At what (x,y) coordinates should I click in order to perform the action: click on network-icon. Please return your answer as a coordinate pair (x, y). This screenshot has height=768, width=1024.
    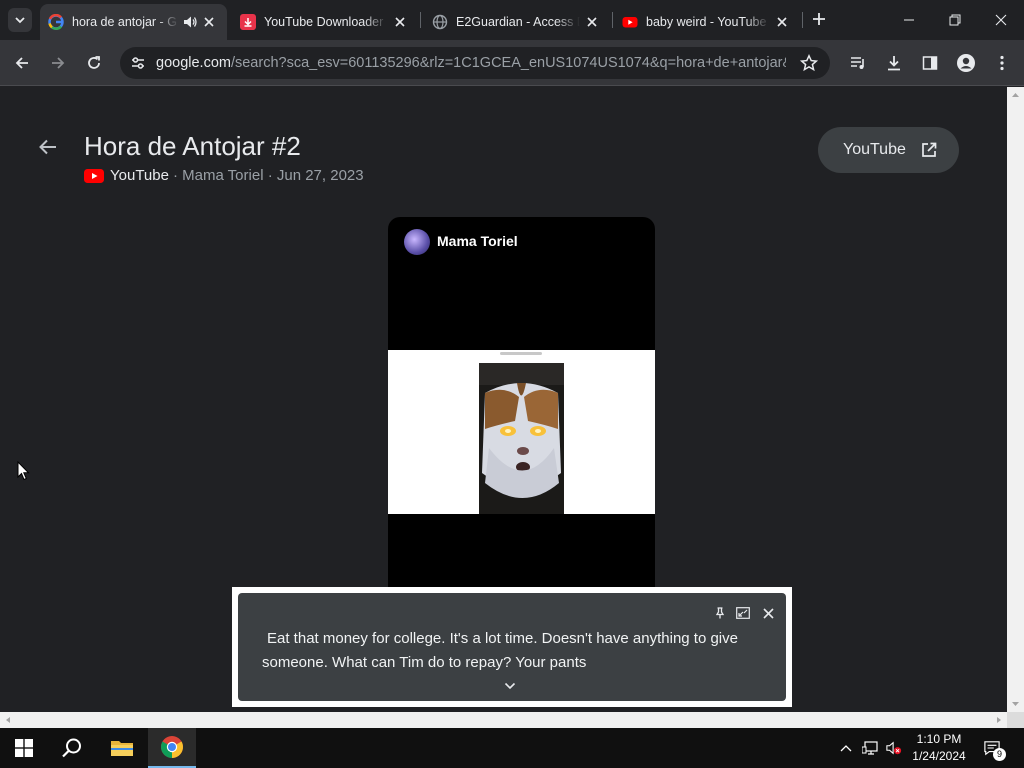
    Looking at the image, I should click on (870, 748).